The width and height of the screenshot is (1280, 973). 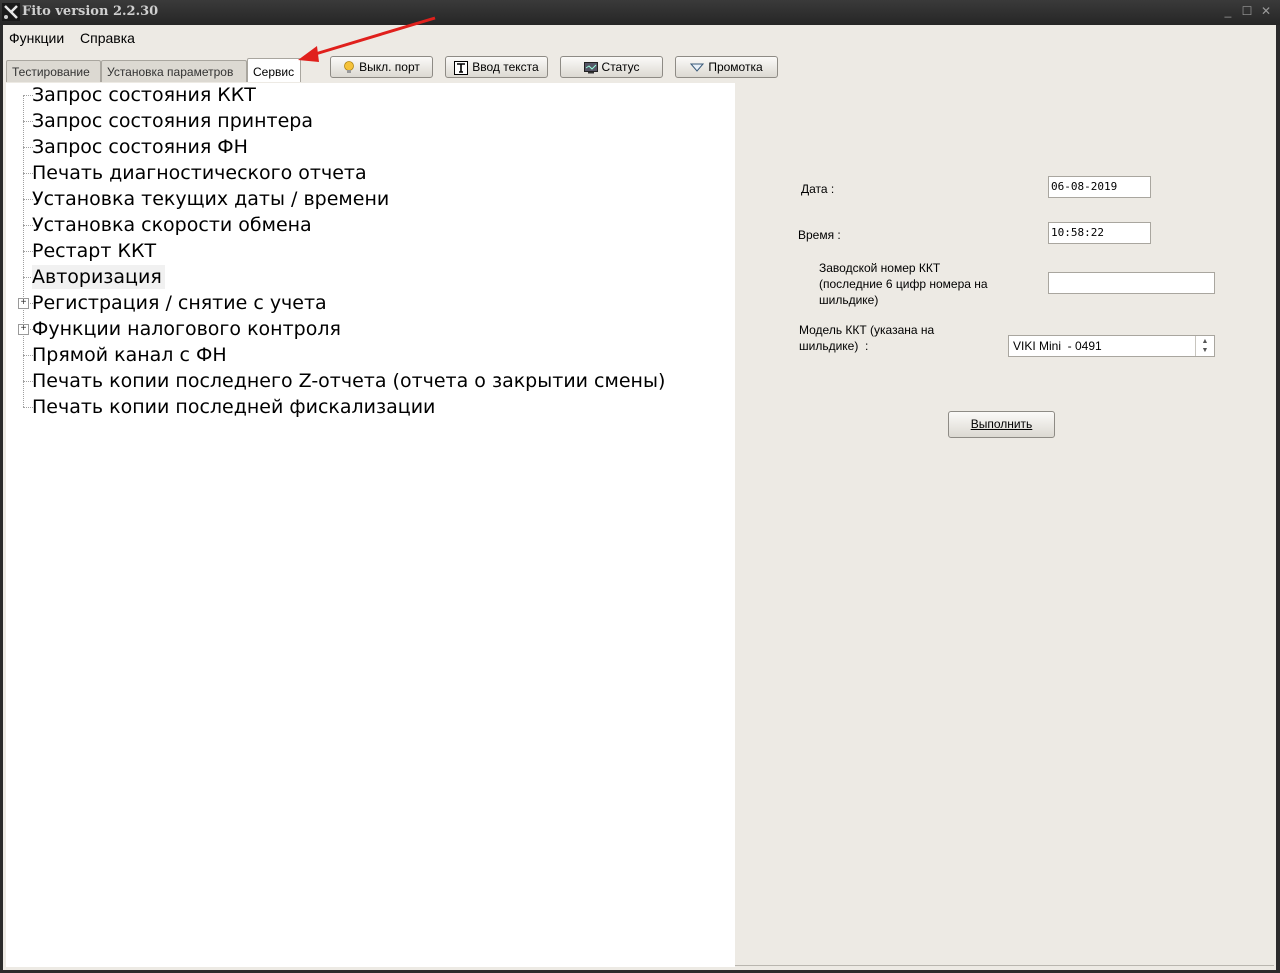 What do you see at coordinates (172, 121) in the screenshot?
I see `tree-item: Запрос состояния принтера` at bounding box center [172, 121].